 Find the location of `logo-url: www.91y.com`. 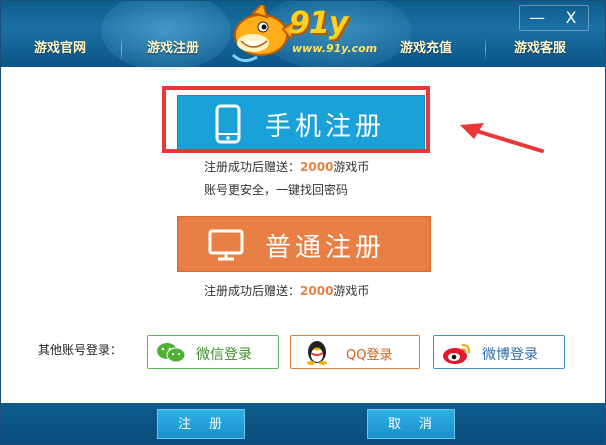

logo-url: www.91y.com is located at coordinates (335, 48).